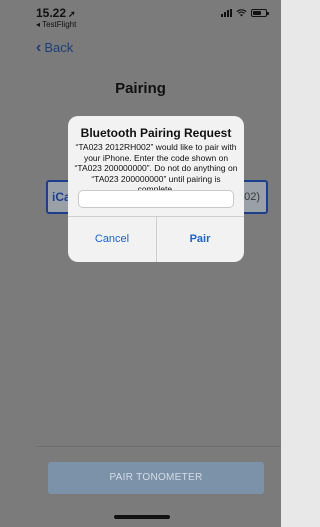 The width and height of the screenshot is (320, 527). I want to click on status-bar: 15.22 ➚ ◂ TestFlight, so click(140, 17).